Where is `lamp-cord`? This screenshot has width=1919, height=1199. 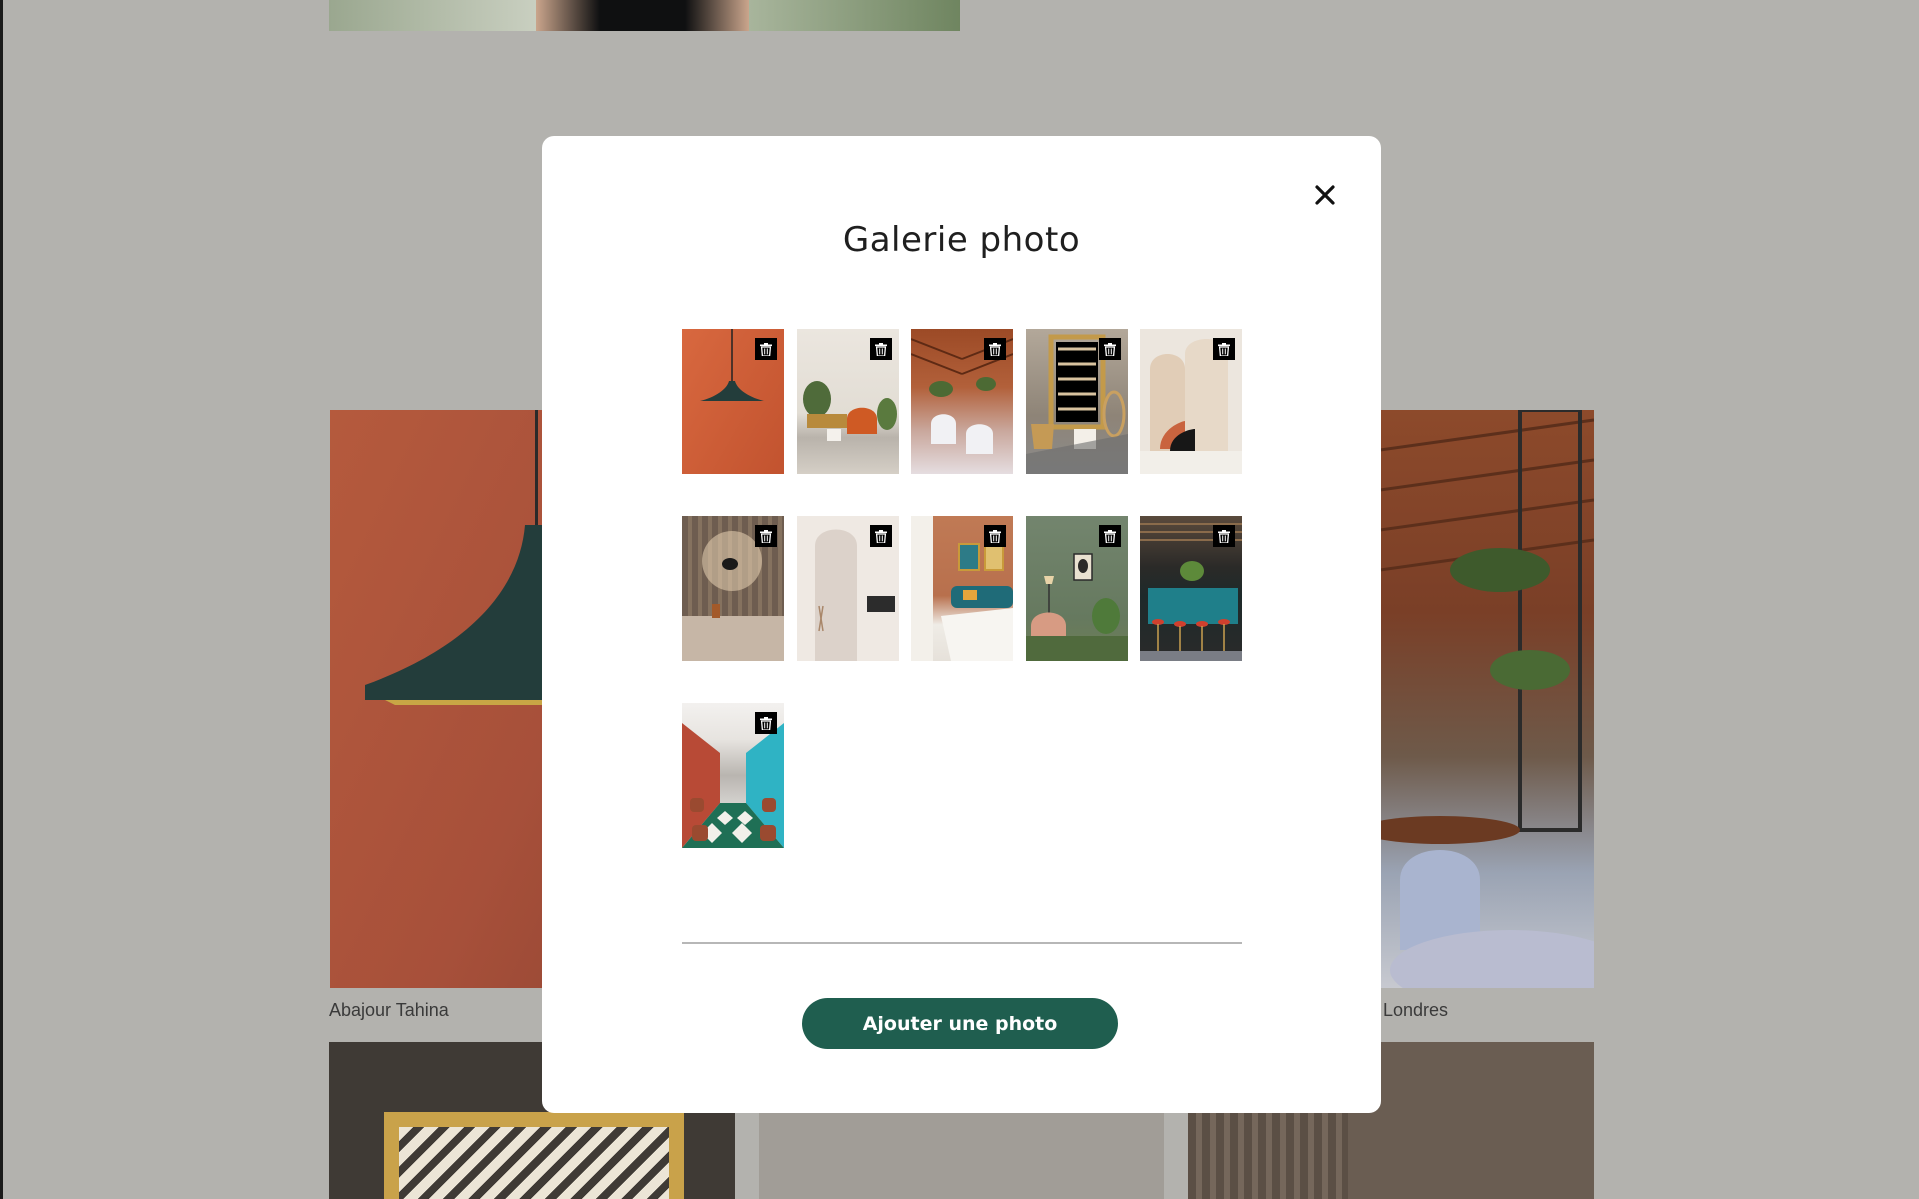
lamp-cord is located at coordinates (536, 467).